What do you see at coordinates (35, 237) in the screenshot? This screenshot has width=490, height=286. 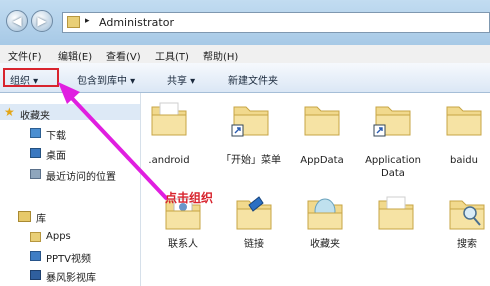 I see `apps-folder-icon` at bounding box center [35, 237].